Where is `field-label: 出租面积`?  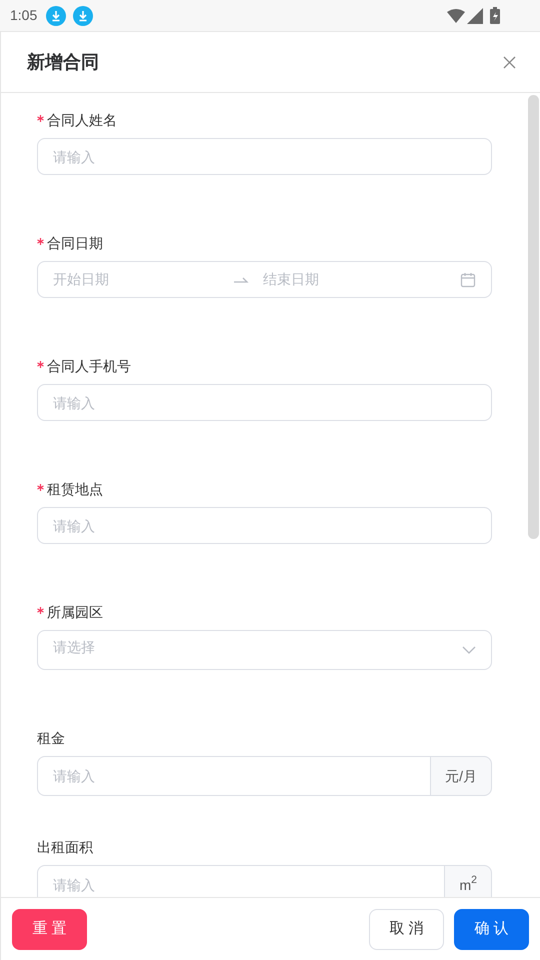
field-label: 出租面积 is located at coordinates (65, 847).